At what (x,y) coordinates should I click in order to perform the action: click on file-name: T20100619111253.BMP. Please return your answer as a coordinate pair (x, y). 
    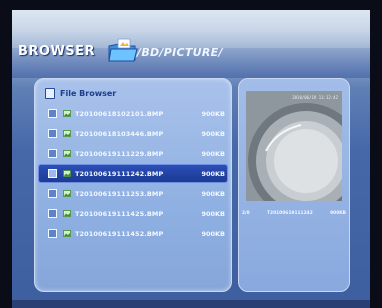
    Looking at the image, I should click on (119, 193).